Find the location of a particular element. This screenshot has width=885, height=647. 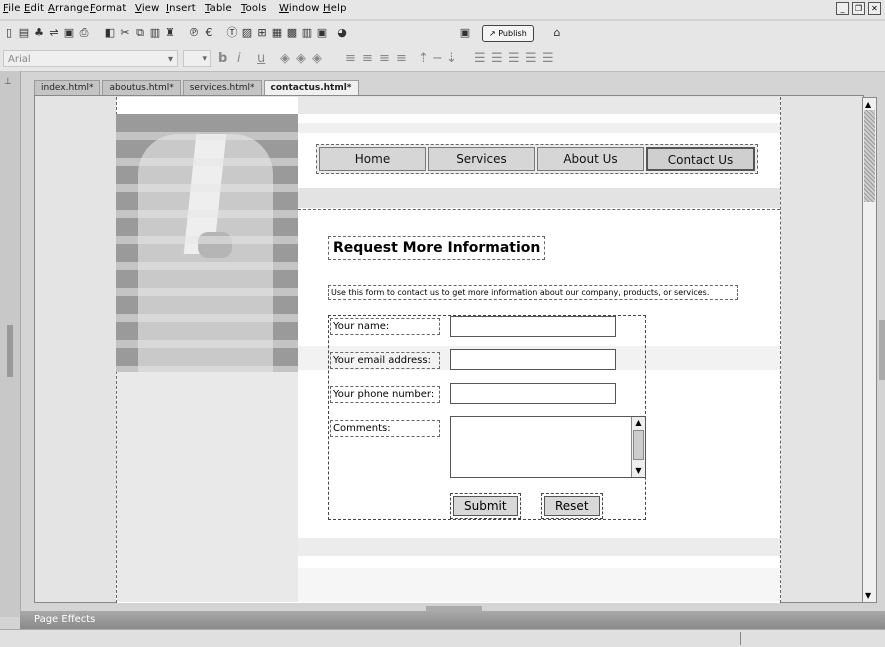

highlight-icon: ◈ is located at coordinates (301, 58).